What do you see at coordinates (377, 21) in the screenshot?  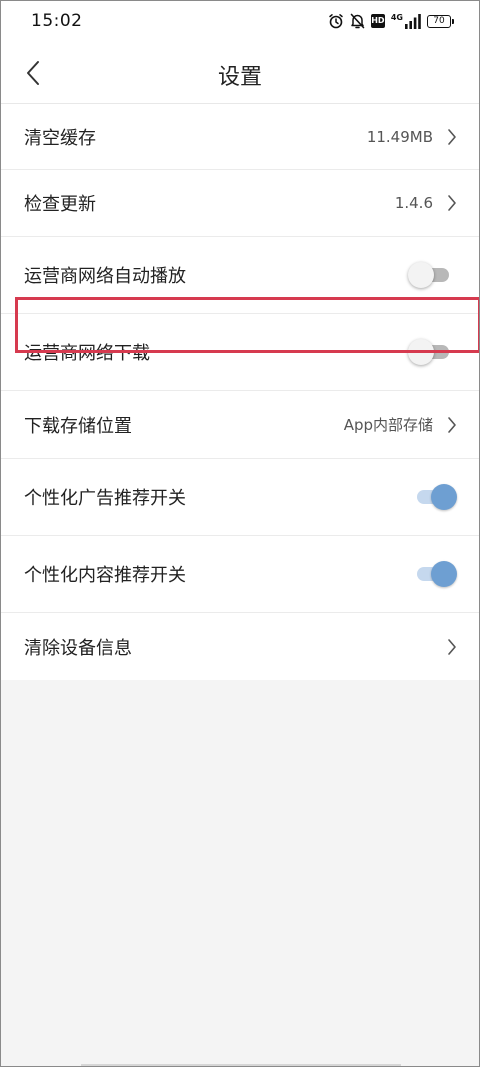 I see `hd-icon: HD` at bounding box center [377, 21].